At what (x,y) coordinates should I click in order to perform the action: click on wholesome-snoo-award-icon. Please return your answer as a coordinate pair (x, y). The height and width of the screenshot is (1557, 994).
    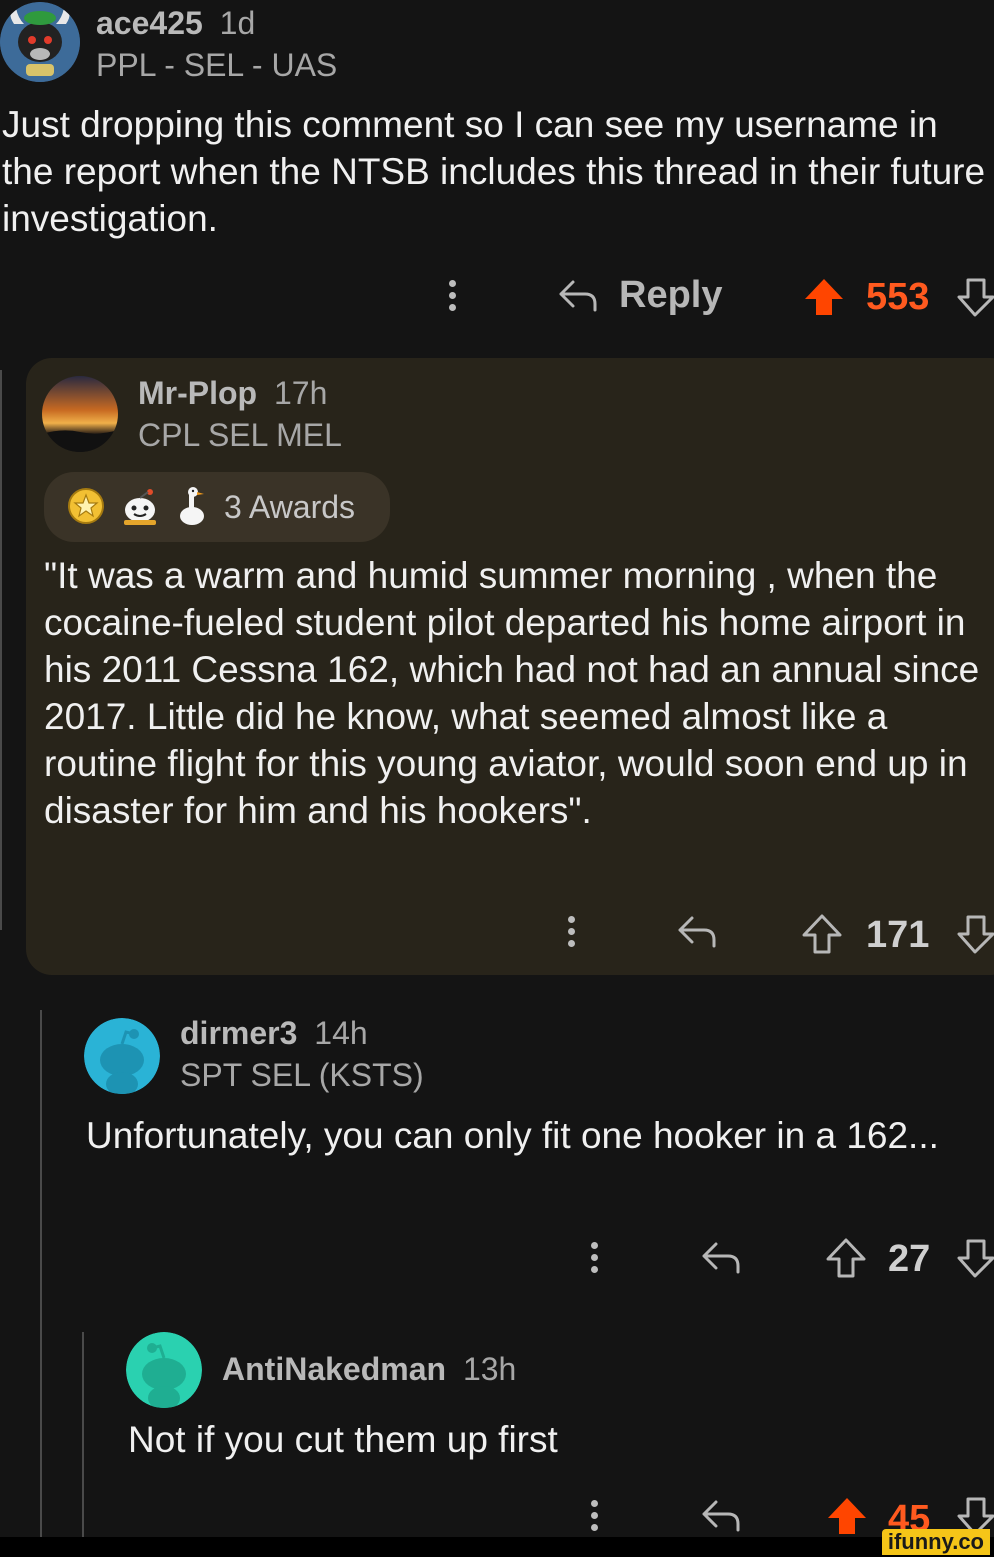
    Looking at the image, I should click on (140, 507).